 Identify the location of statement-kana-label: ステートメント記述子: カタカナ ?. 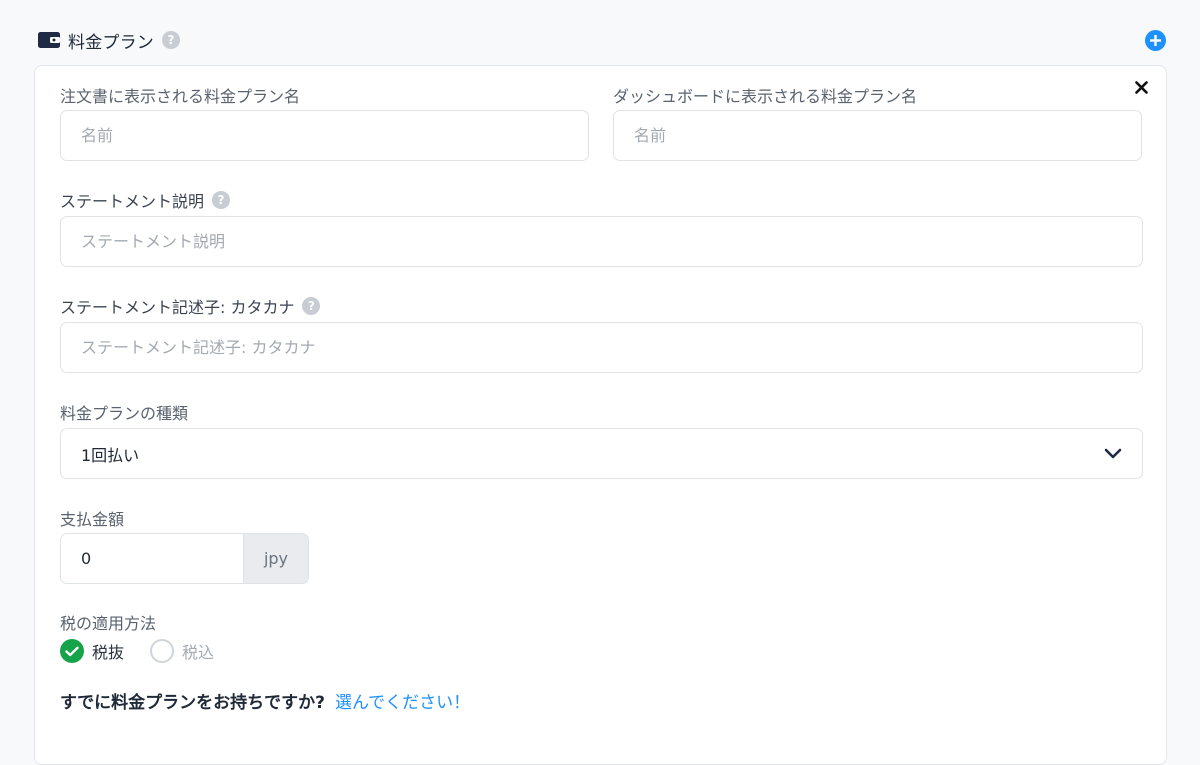
(190, 306).